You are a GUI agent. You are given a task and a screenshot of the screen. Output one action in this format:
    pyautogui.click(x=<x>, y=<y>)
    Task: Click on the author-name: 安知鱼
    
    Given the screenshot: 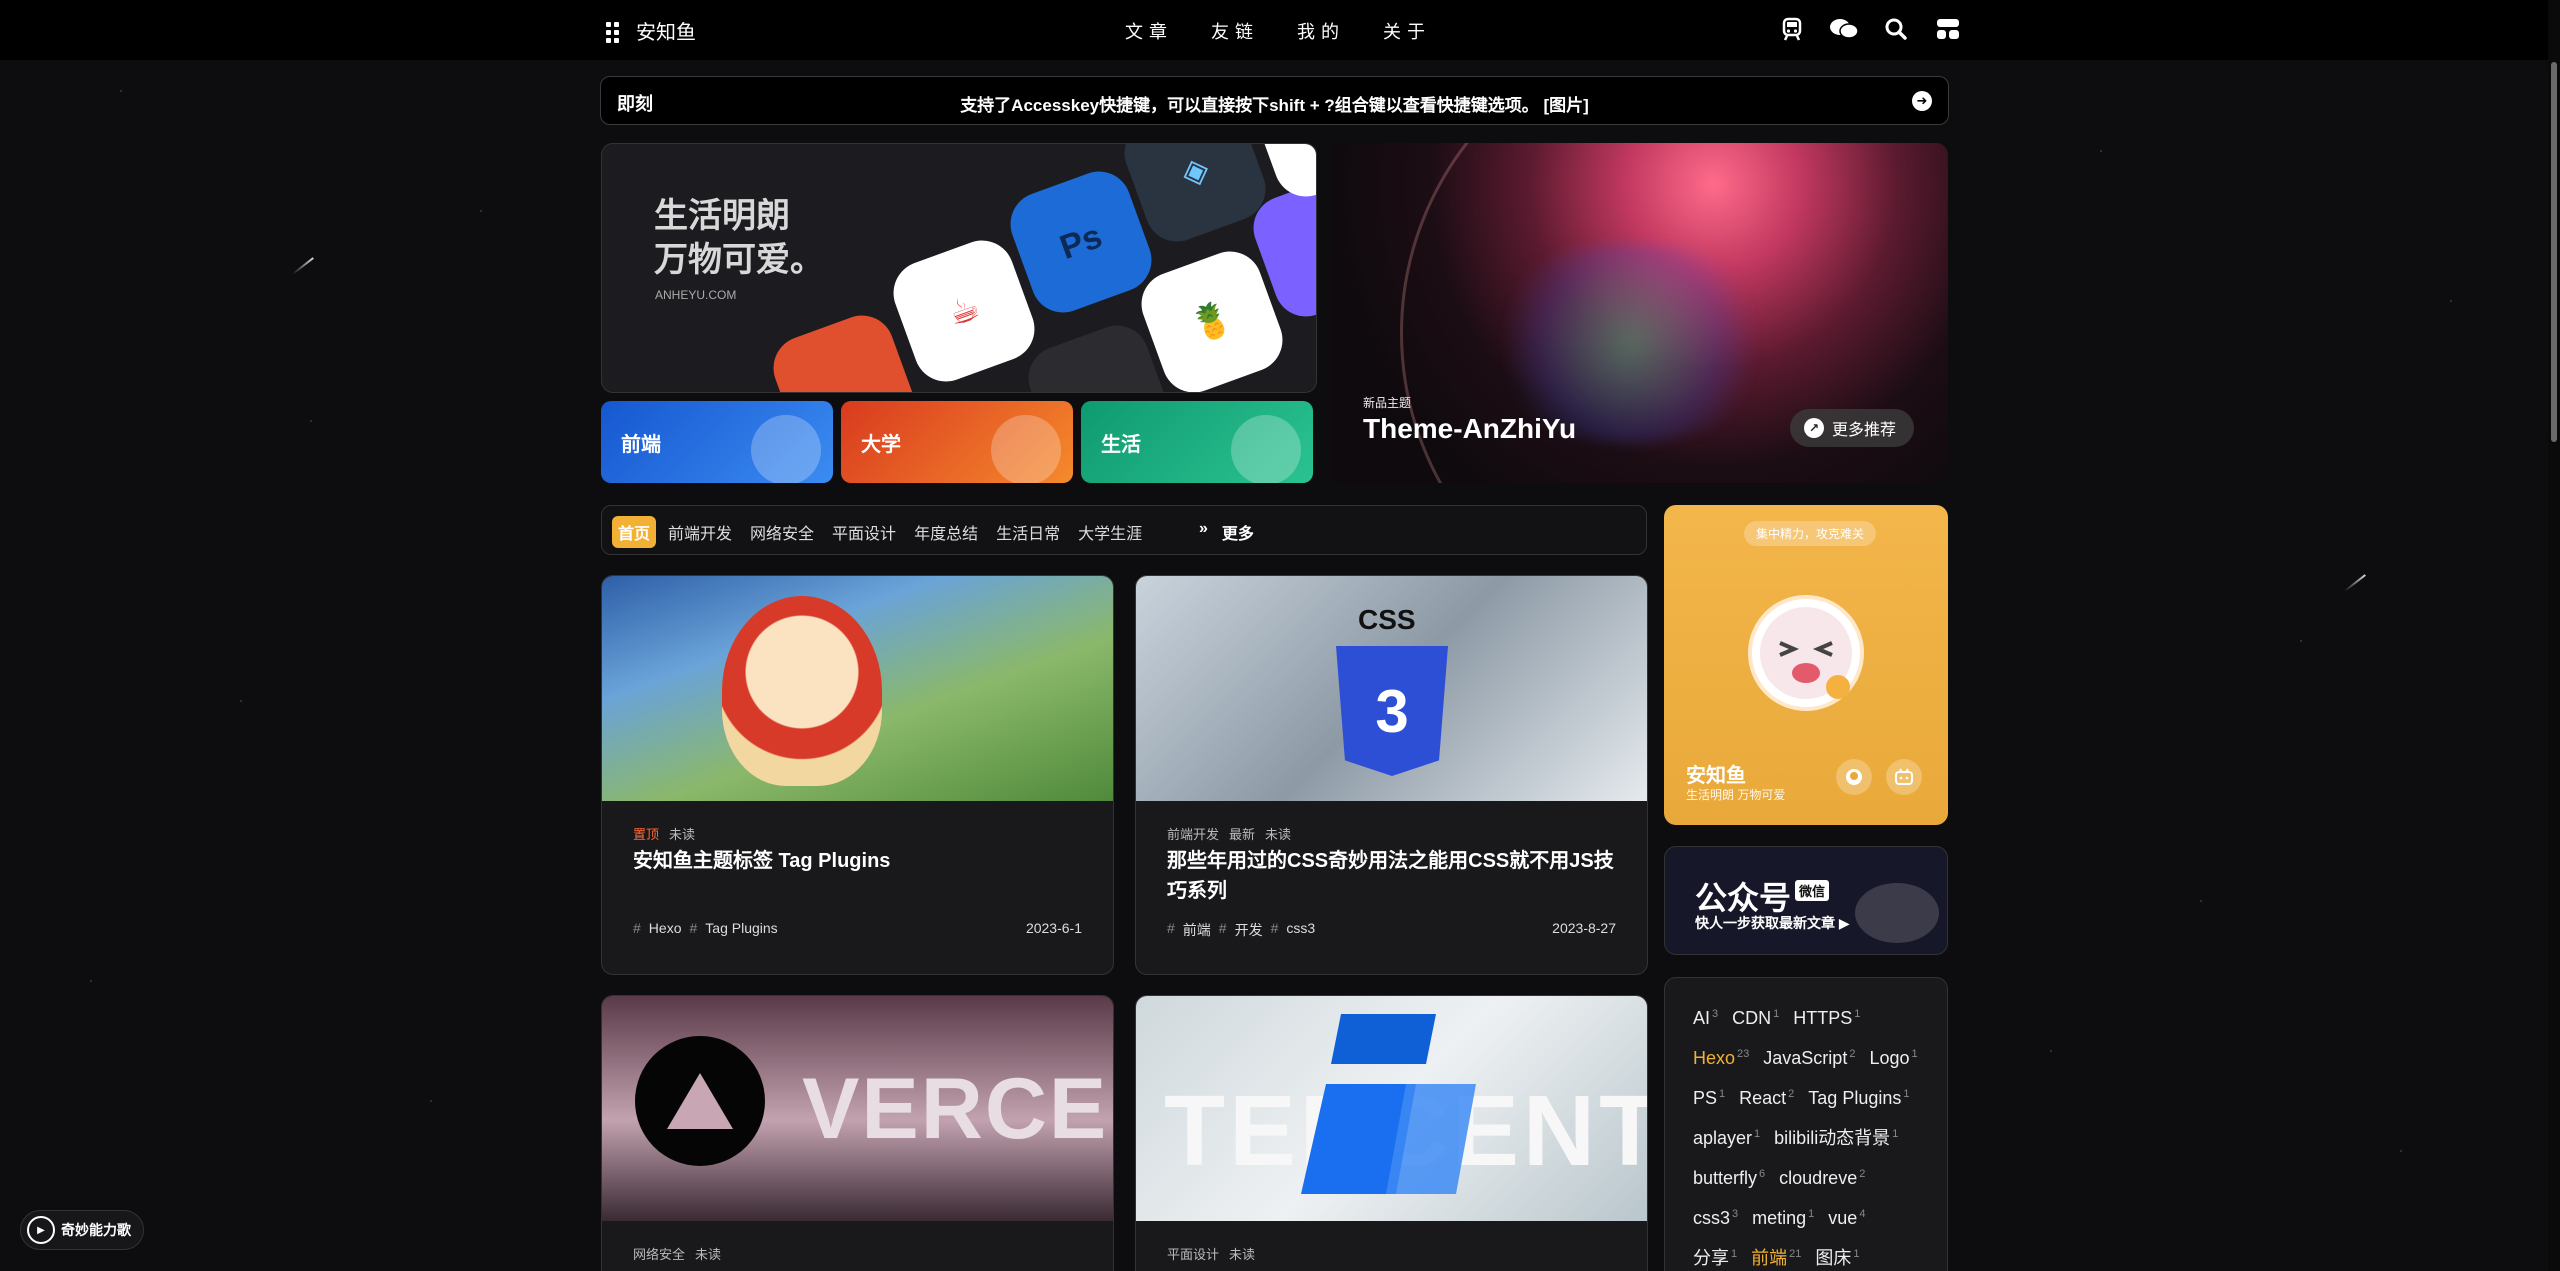 What is the action you would take?
    pyautogui.click(x=1716, y=776)
    